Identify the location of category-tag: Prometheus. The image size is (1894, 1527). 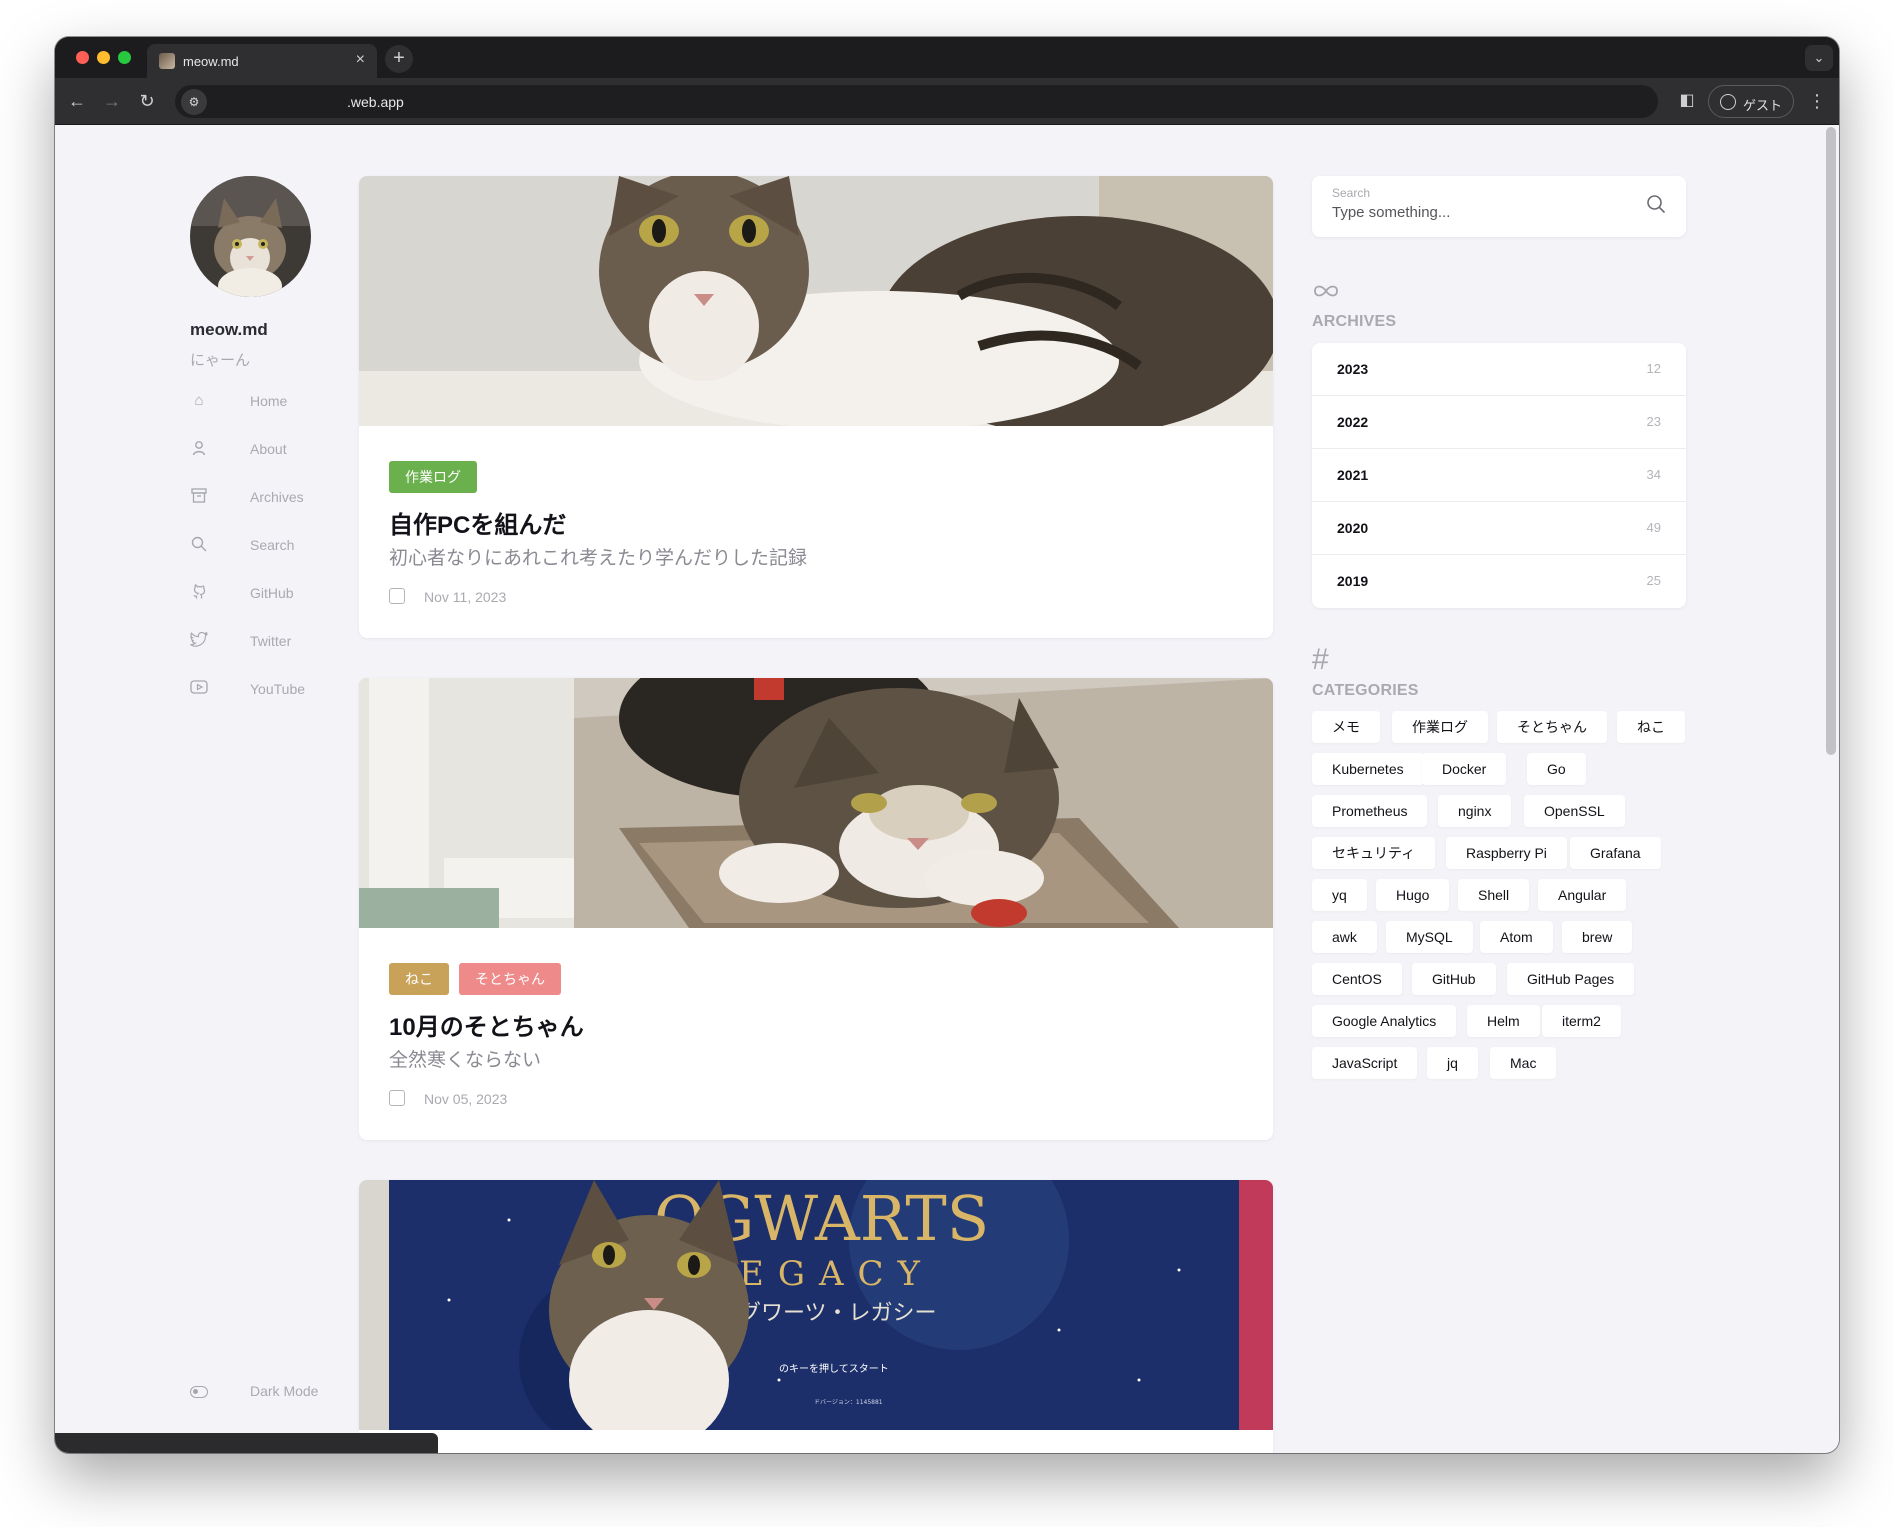
(1370, 811).